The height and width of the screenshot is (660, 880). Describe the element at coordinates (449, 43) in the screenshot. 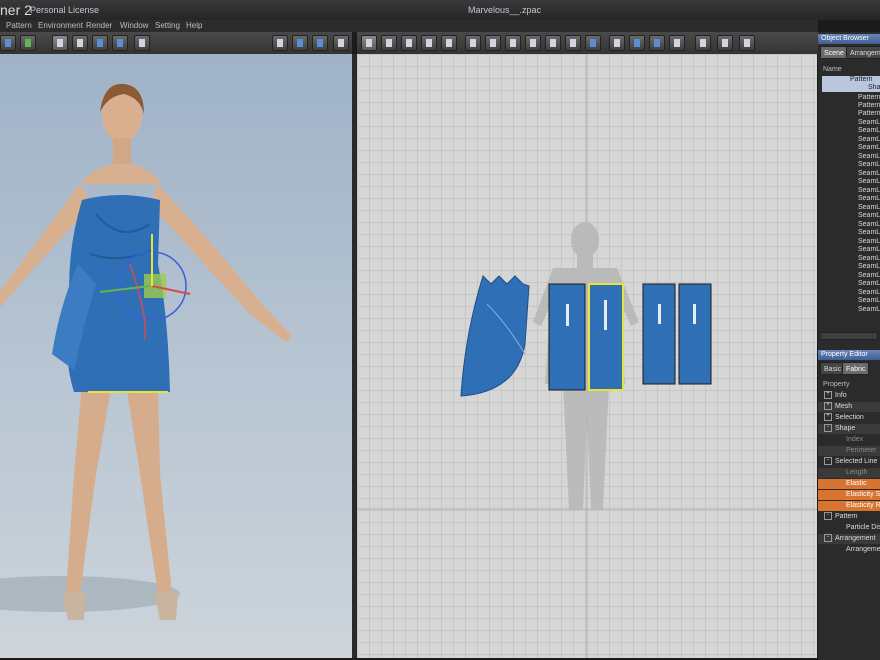

I see `add-point-icon` at that location.